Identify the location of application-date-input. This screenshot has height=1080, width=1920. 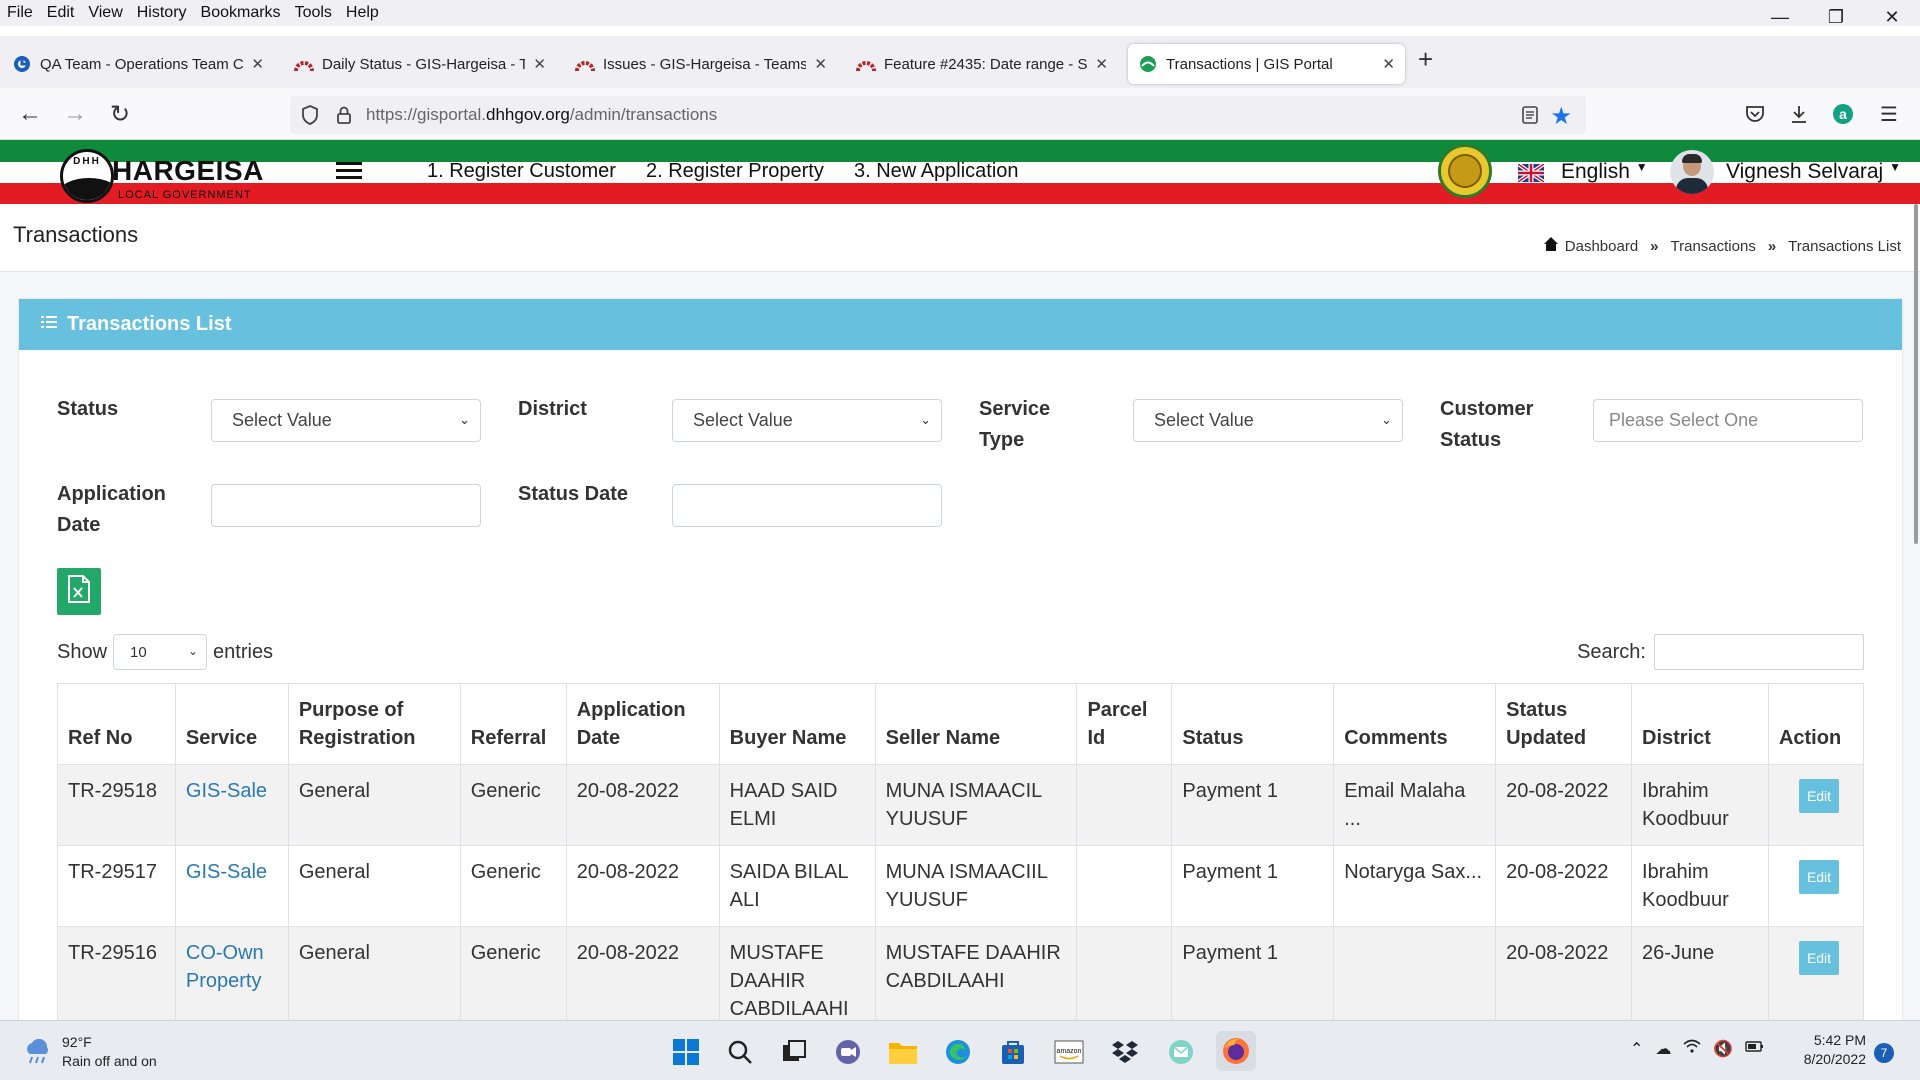
(346, 505).